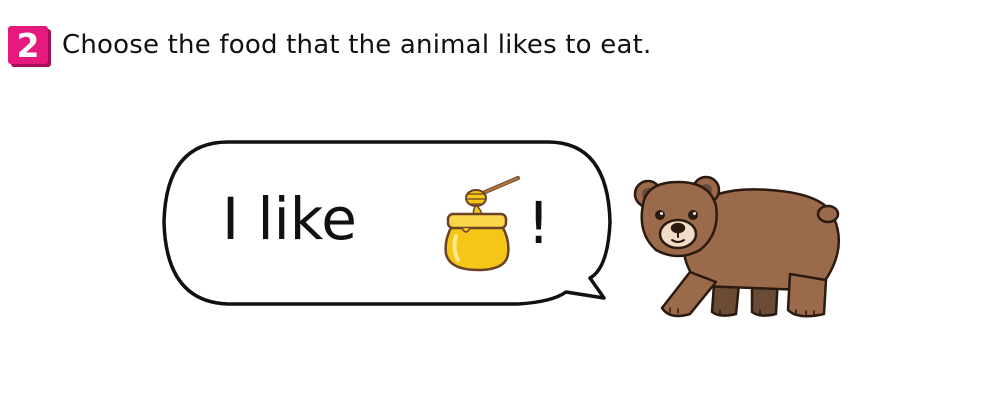 This screenshot has height=400, width=1000. Describe the element at coordinates (737, 246) in the screenshot. I see `bear-icon` at that location.